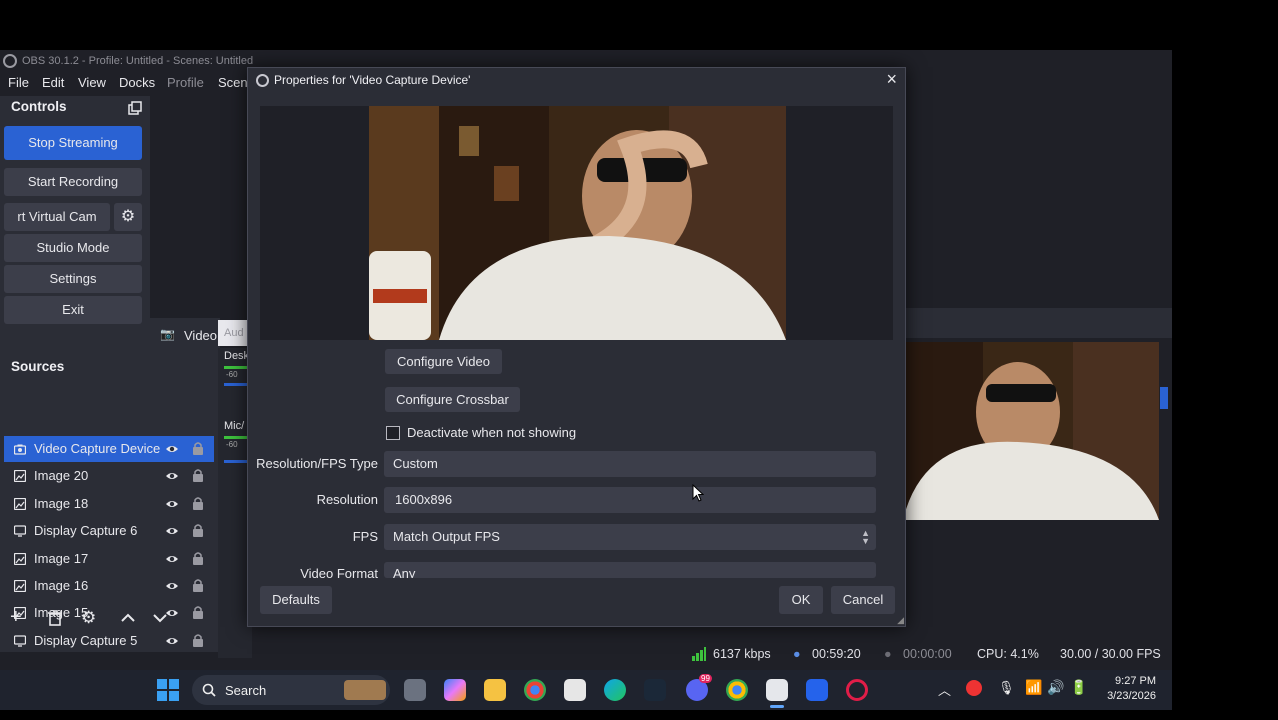 This screenshot has height=720, width=1278. I want to click on clock-time: 9:27 PM, so click(1135, 681).